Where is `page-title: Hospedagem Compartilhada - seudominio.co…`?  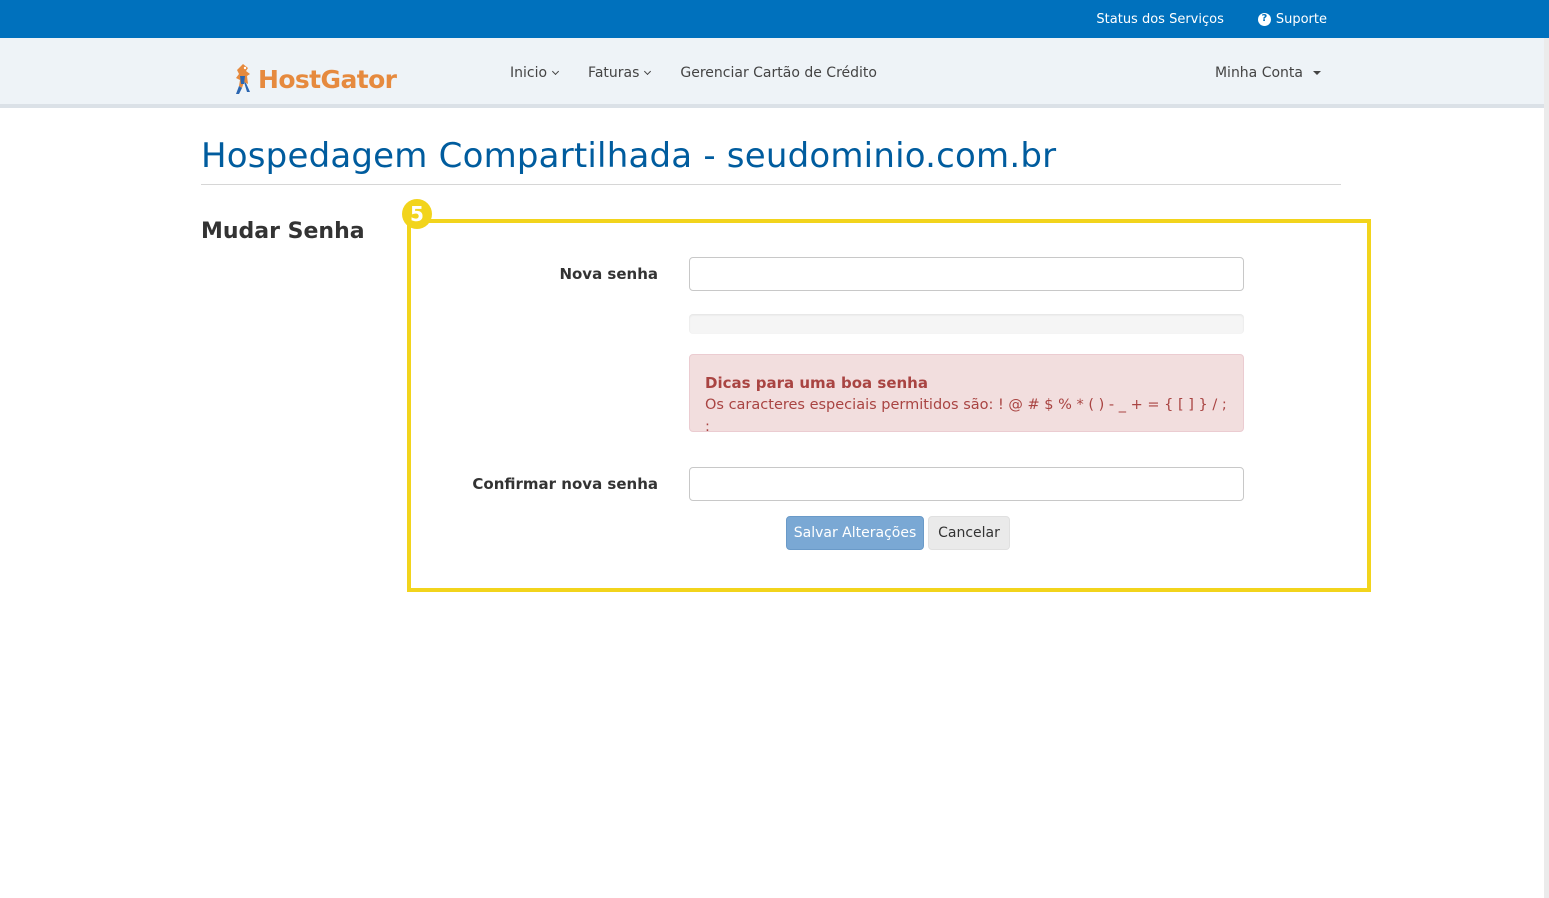 page-title: Hospedagem Compartilhada - seudominio.co… is located at coordinates (629, 156).